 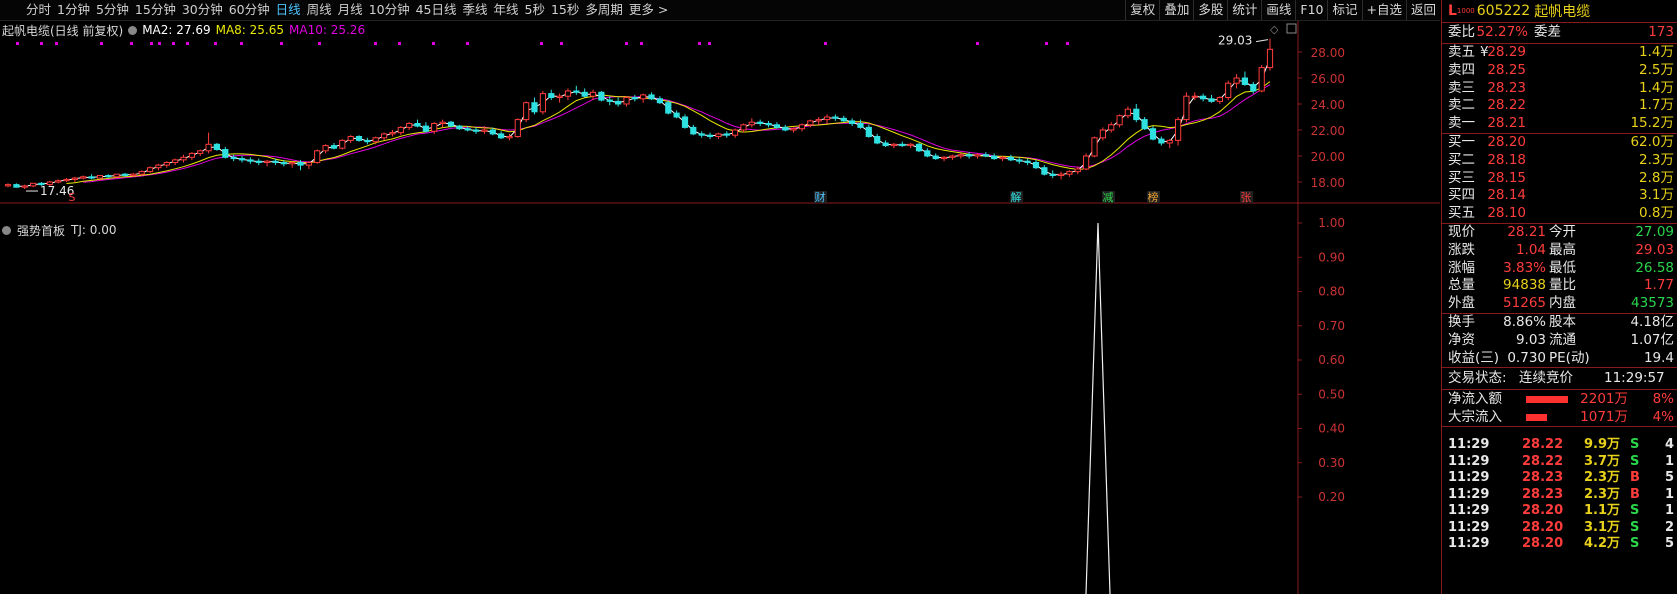 What do you see at coordinates (1311, 10) in the screenshot?
I see `tool-button: F10` at bounding box center [1311, 10].